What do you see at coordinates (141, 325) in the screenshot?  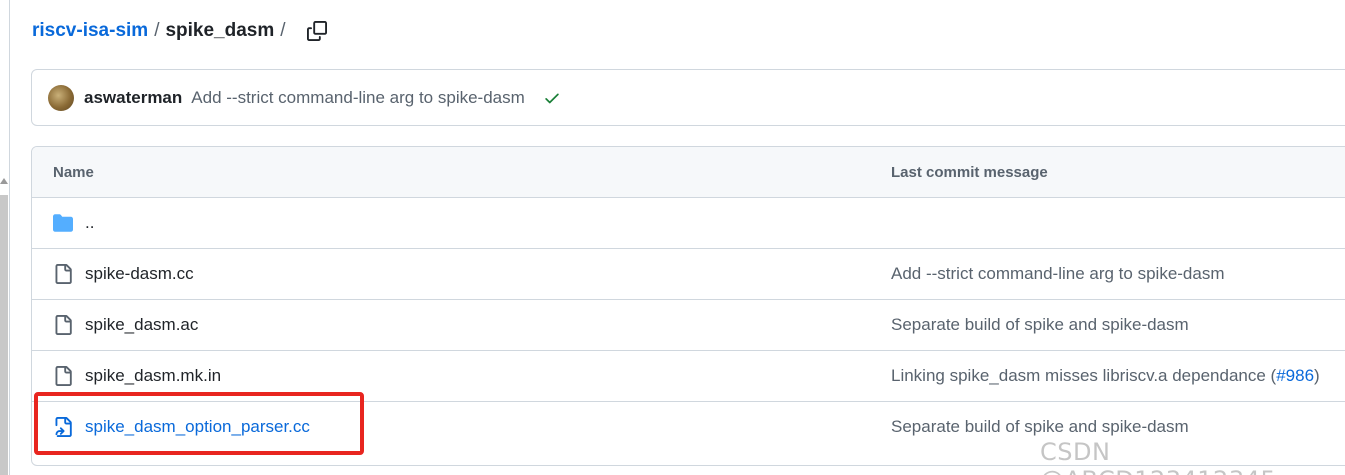 I see `file-name-link: spike_dasm.ac` at bounding box center [141, 325].